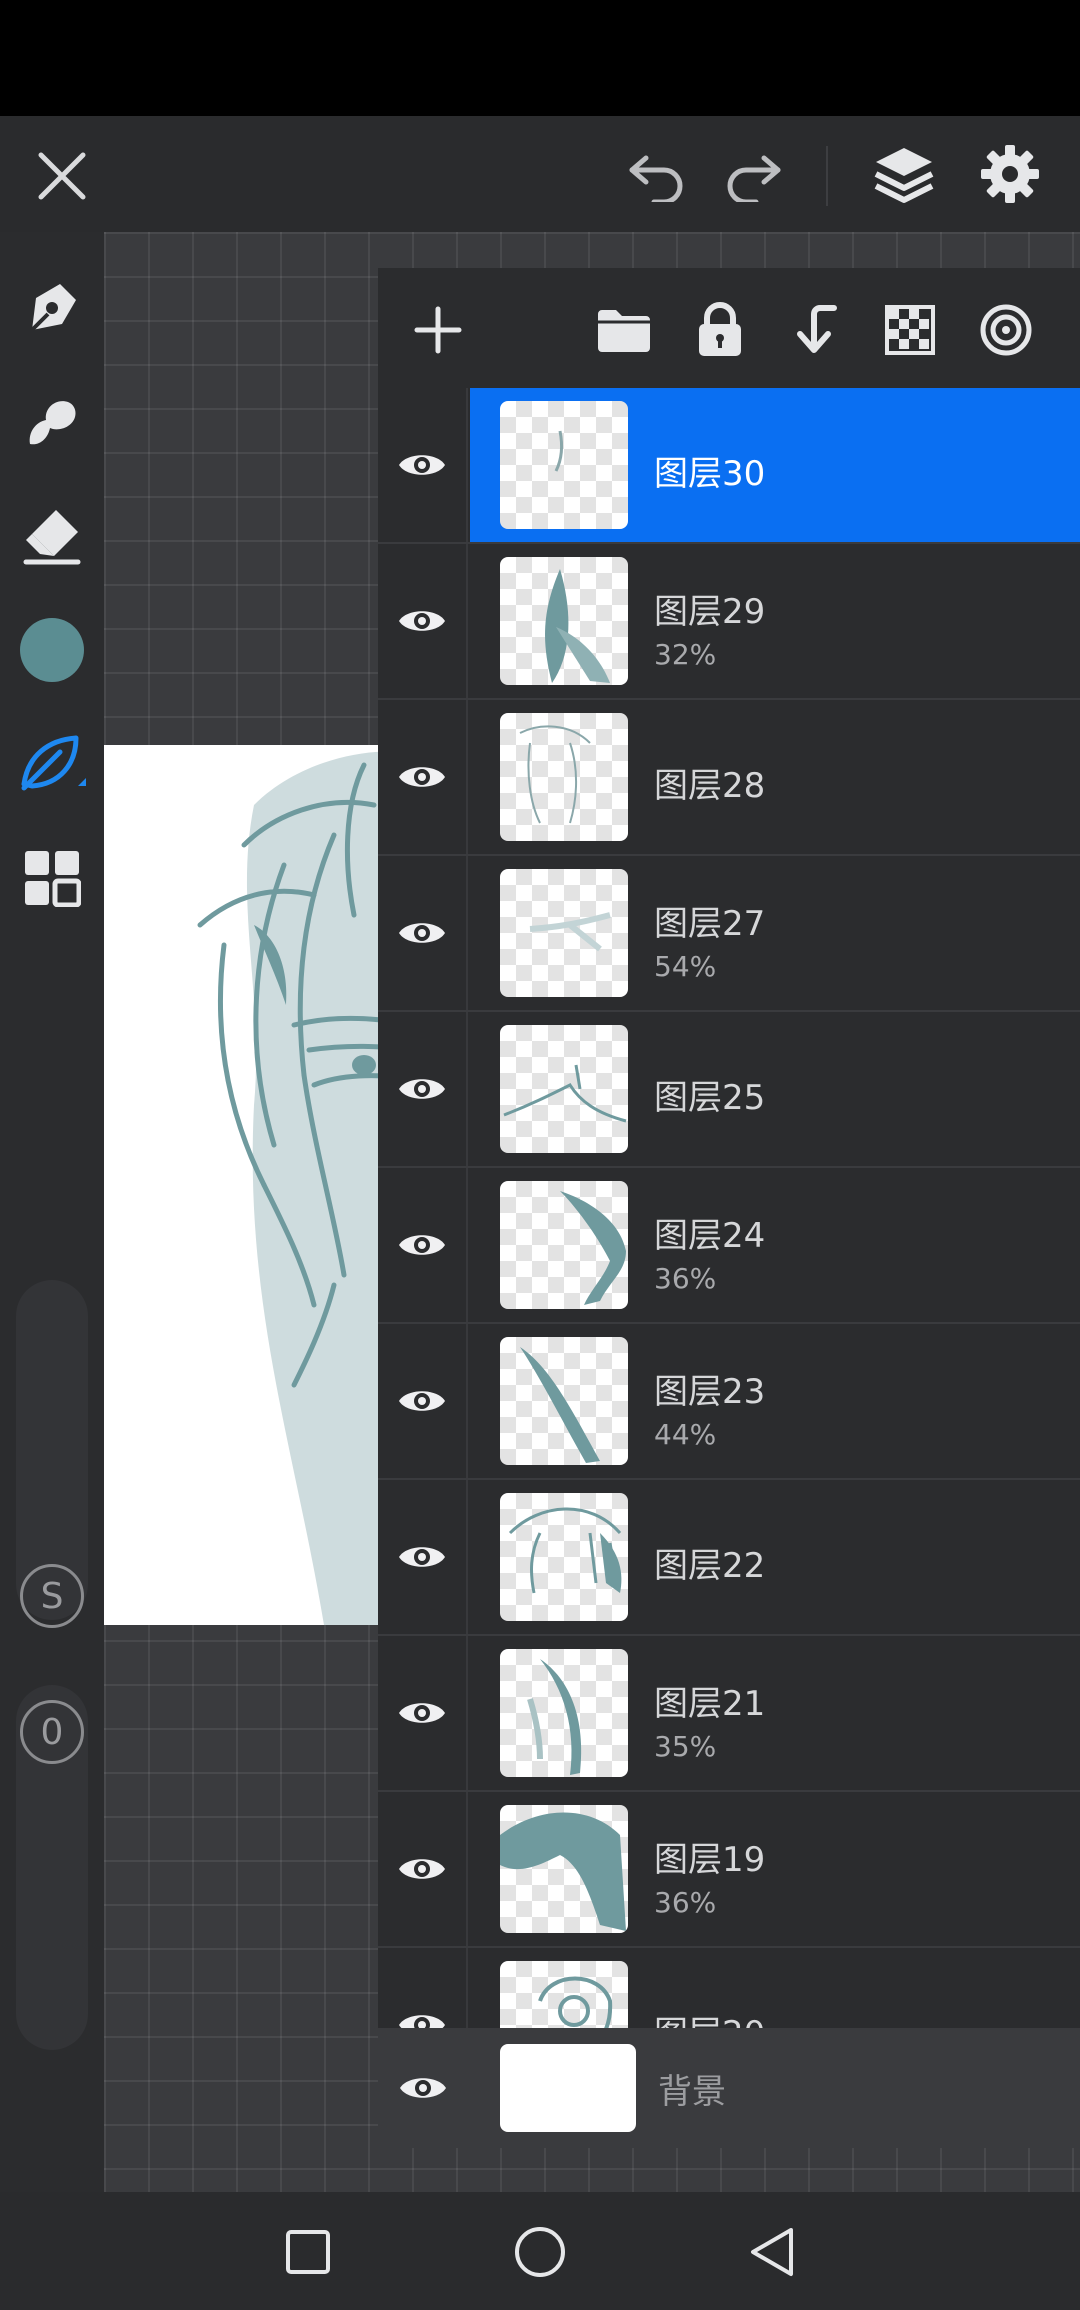 This screenshot has width=1080, height=2310. Describe the element at coordinates (729, 2088) in the screenshot. I see `background-layer-row: 背景` at that location.